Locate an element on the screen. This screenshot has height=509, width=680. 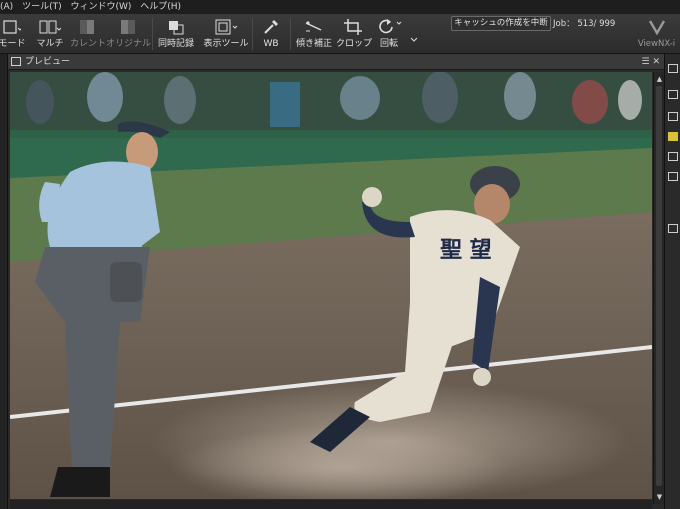
display-tool-icon is located at coordinates (226, 27).